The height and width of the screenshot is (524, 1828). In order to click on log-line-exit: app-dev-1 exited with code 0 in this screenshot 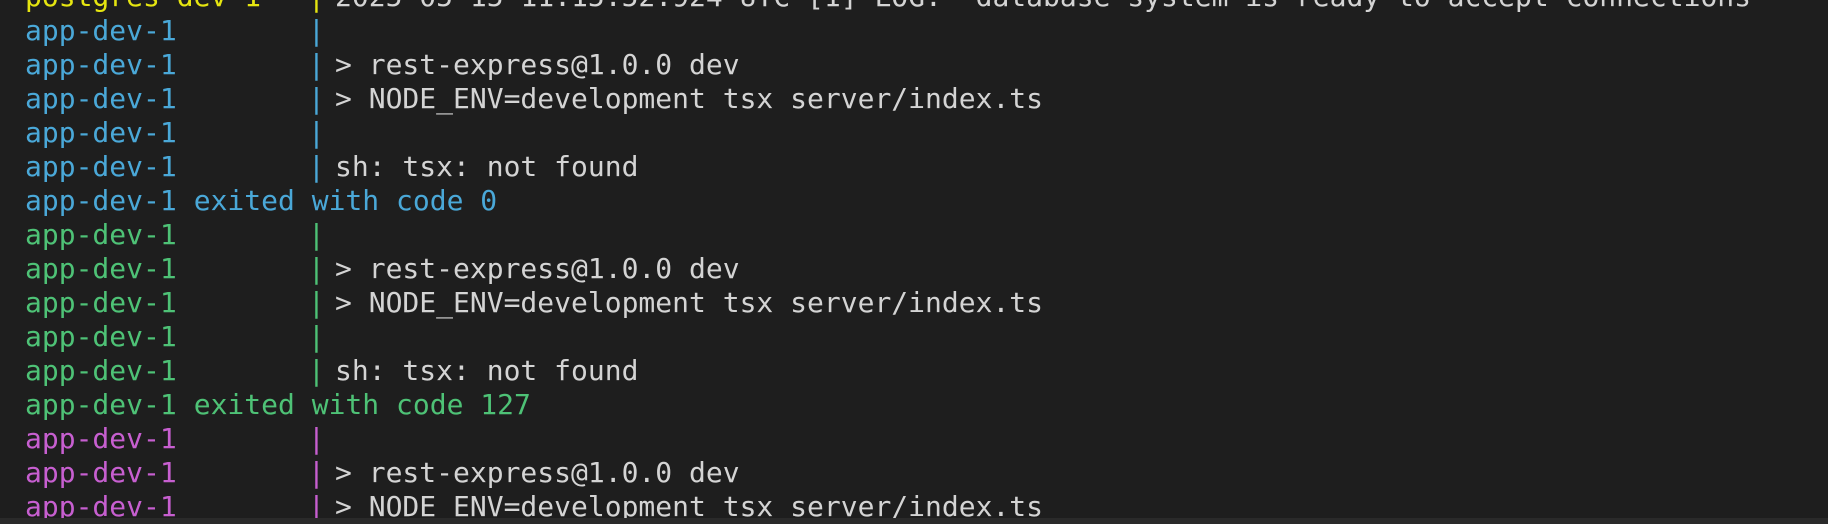, I will do `click(926, 201)`.